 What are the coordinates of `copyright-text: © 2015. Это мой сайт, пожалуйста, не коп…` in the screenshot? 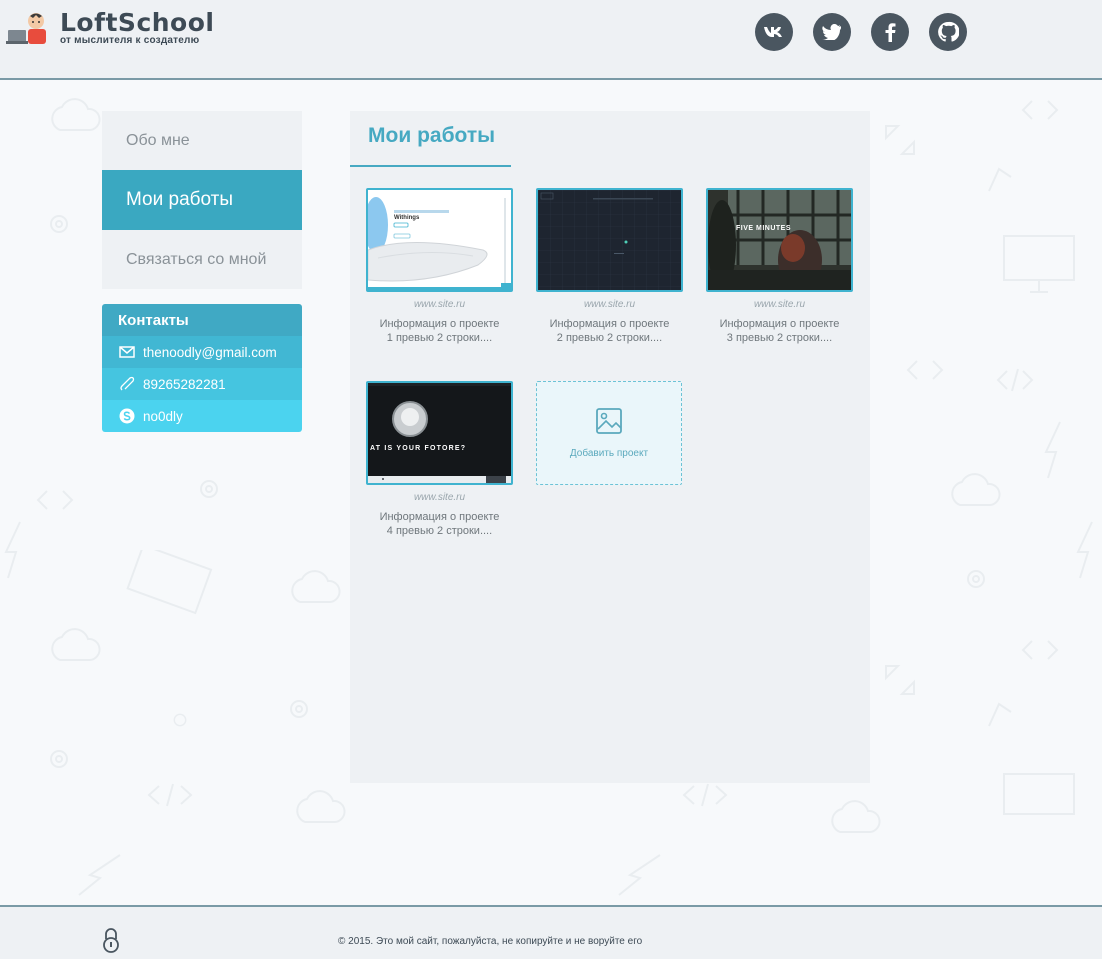 It's located at (490, 941).